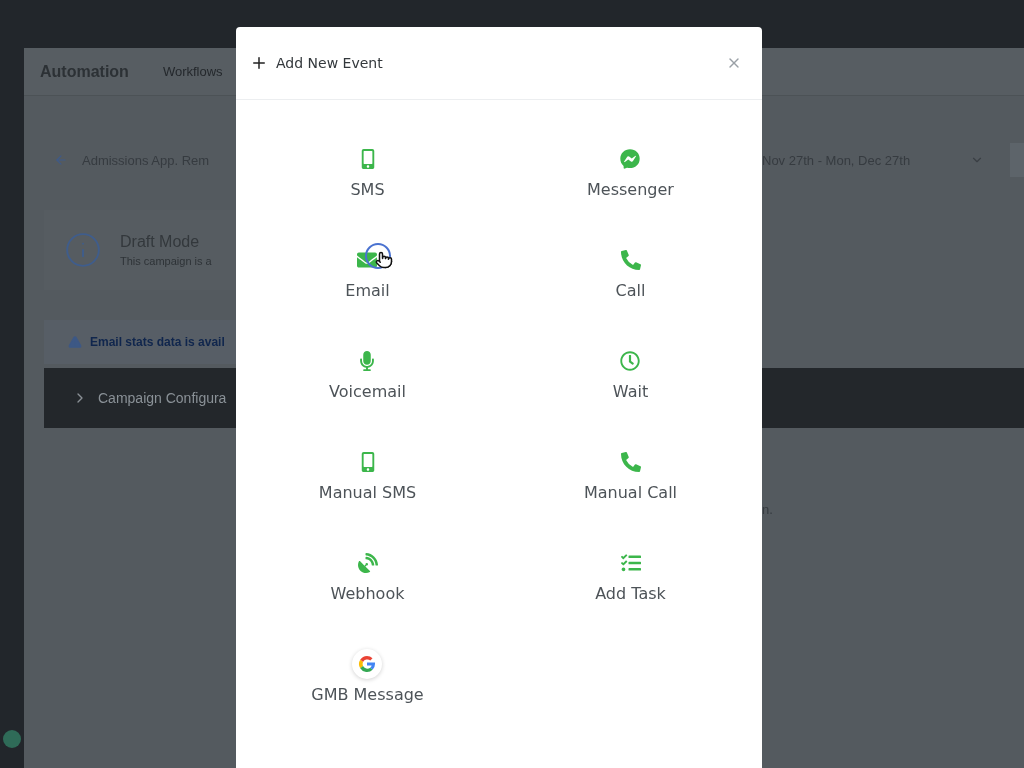  Describe the element at coordinates (330, 63) in the screenshot. I see `dialog-title: Add New Event` at that location.